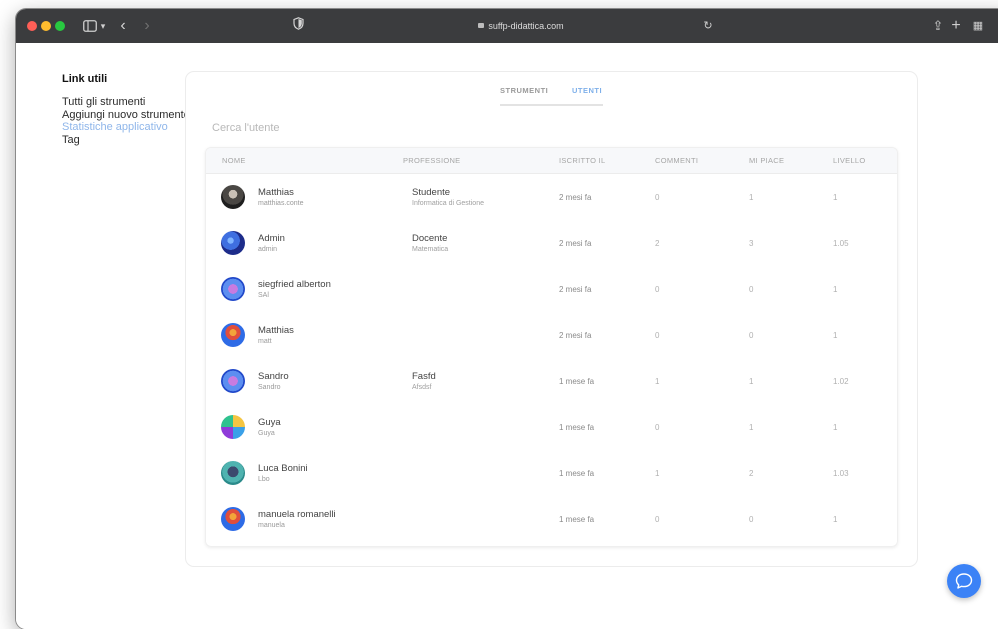 Image resolution: width=998 pixels, height=629 pixels. I want to click on user-name: Guya, so click(269, 422).